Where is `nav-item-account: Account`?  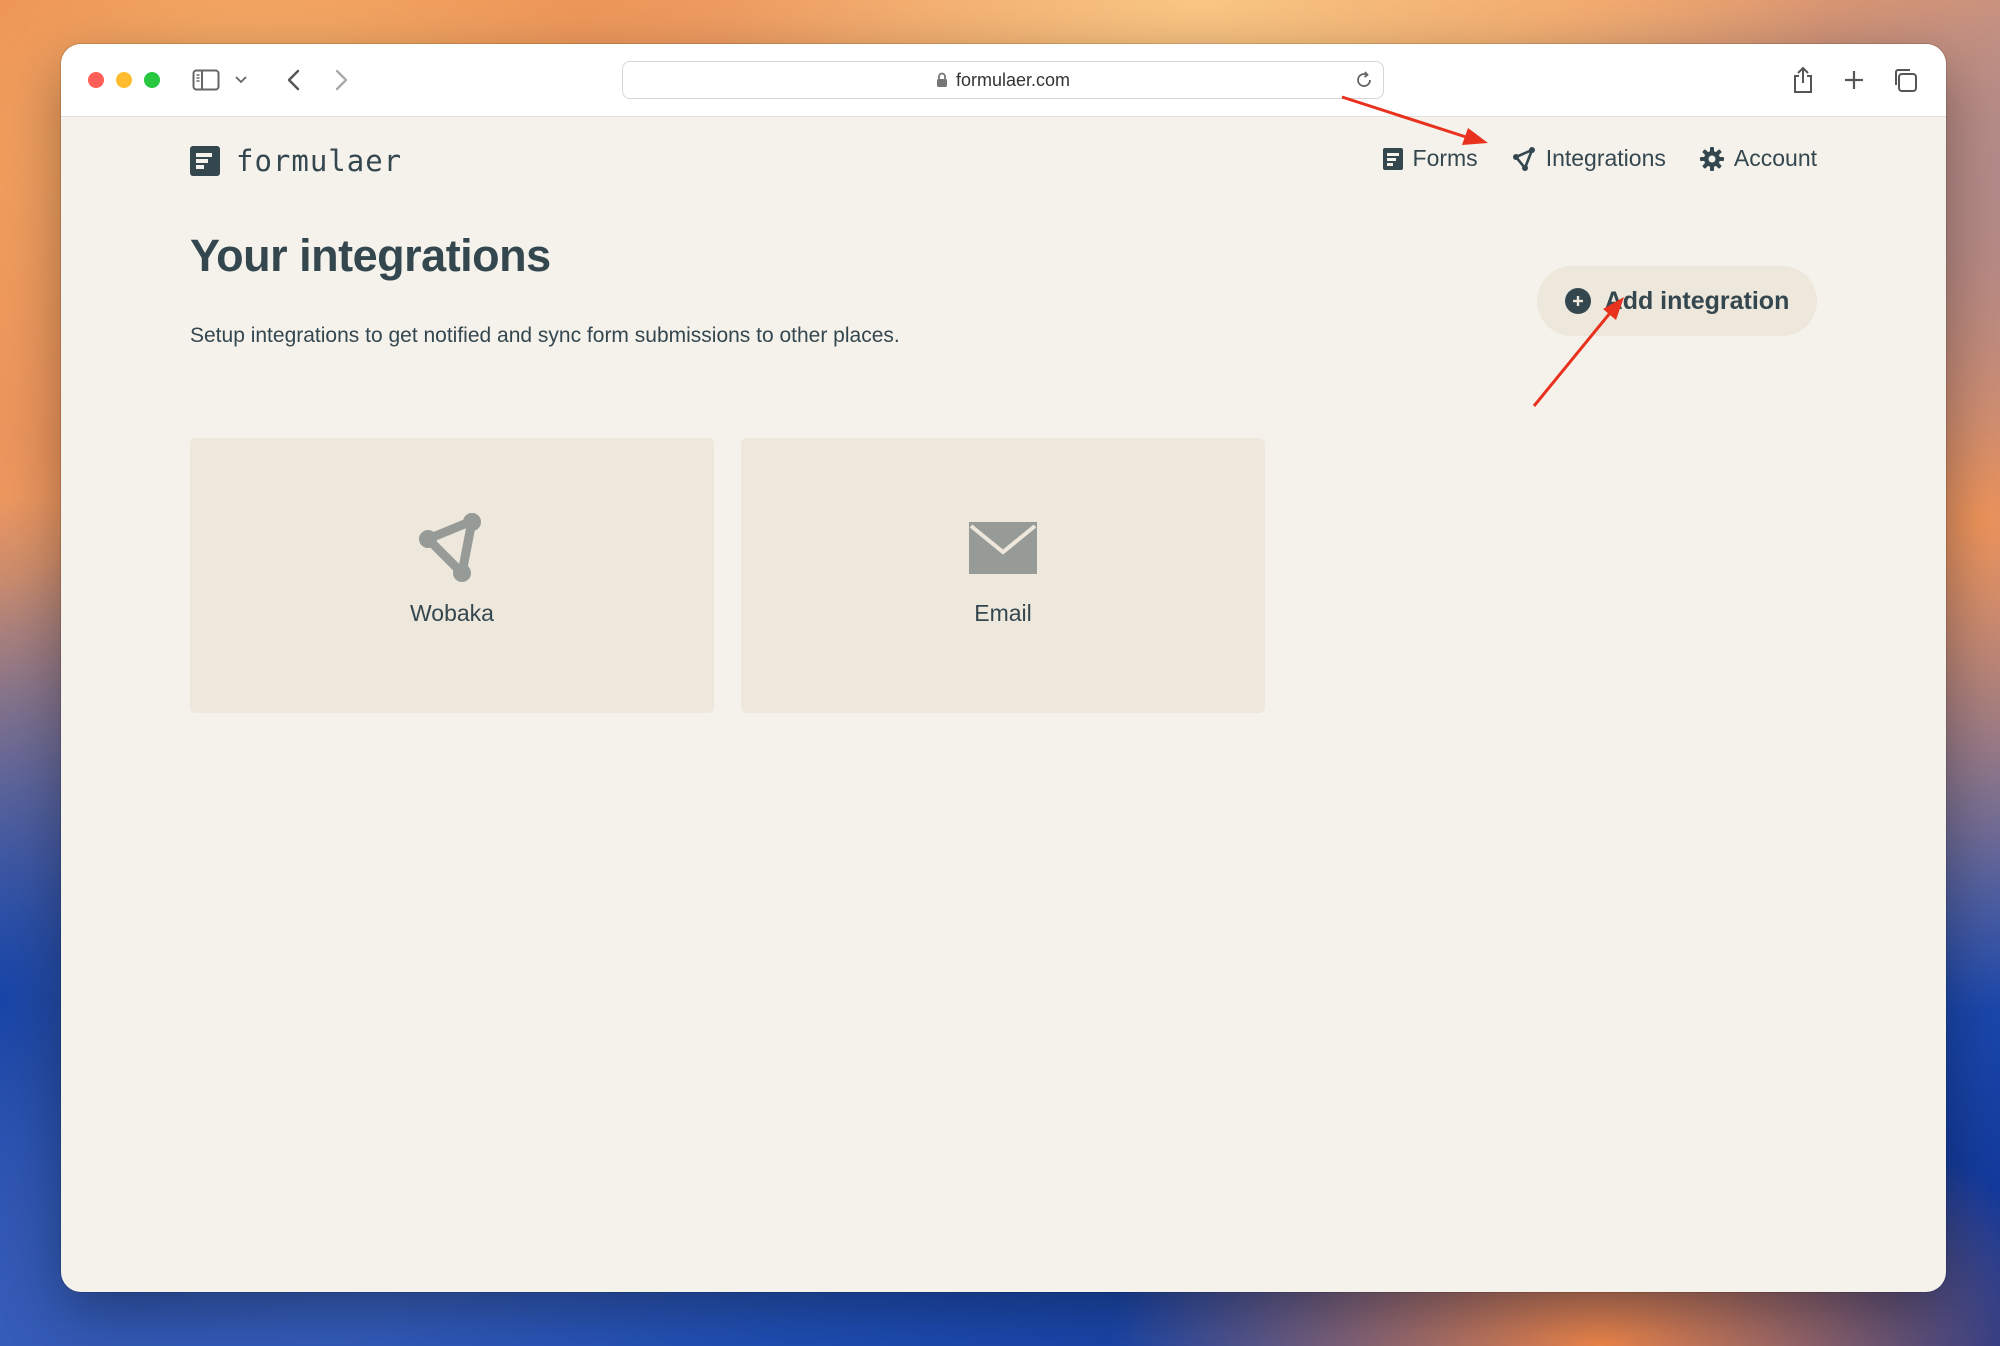 nav-item-account: Account is located at coordinates (1758, 158).